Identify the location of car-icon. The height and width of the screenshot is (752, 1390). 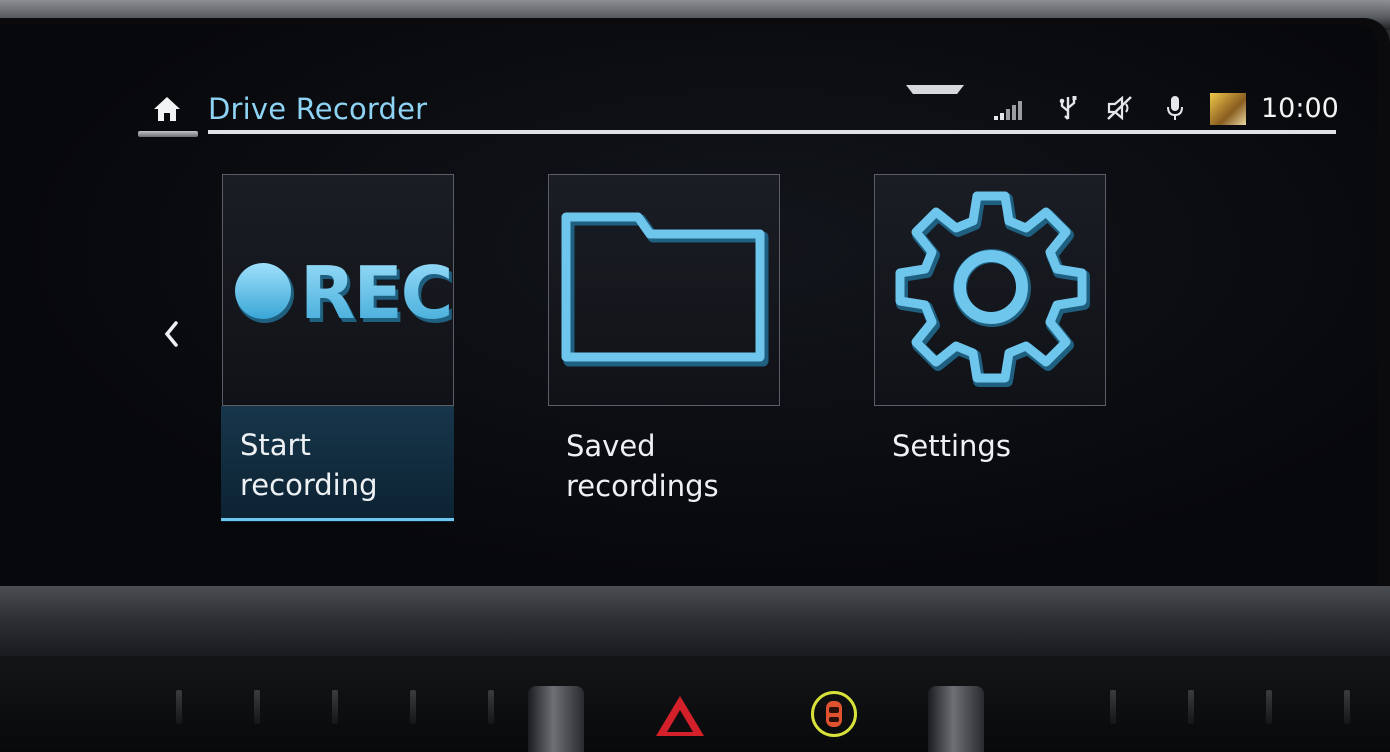
(834, 714).